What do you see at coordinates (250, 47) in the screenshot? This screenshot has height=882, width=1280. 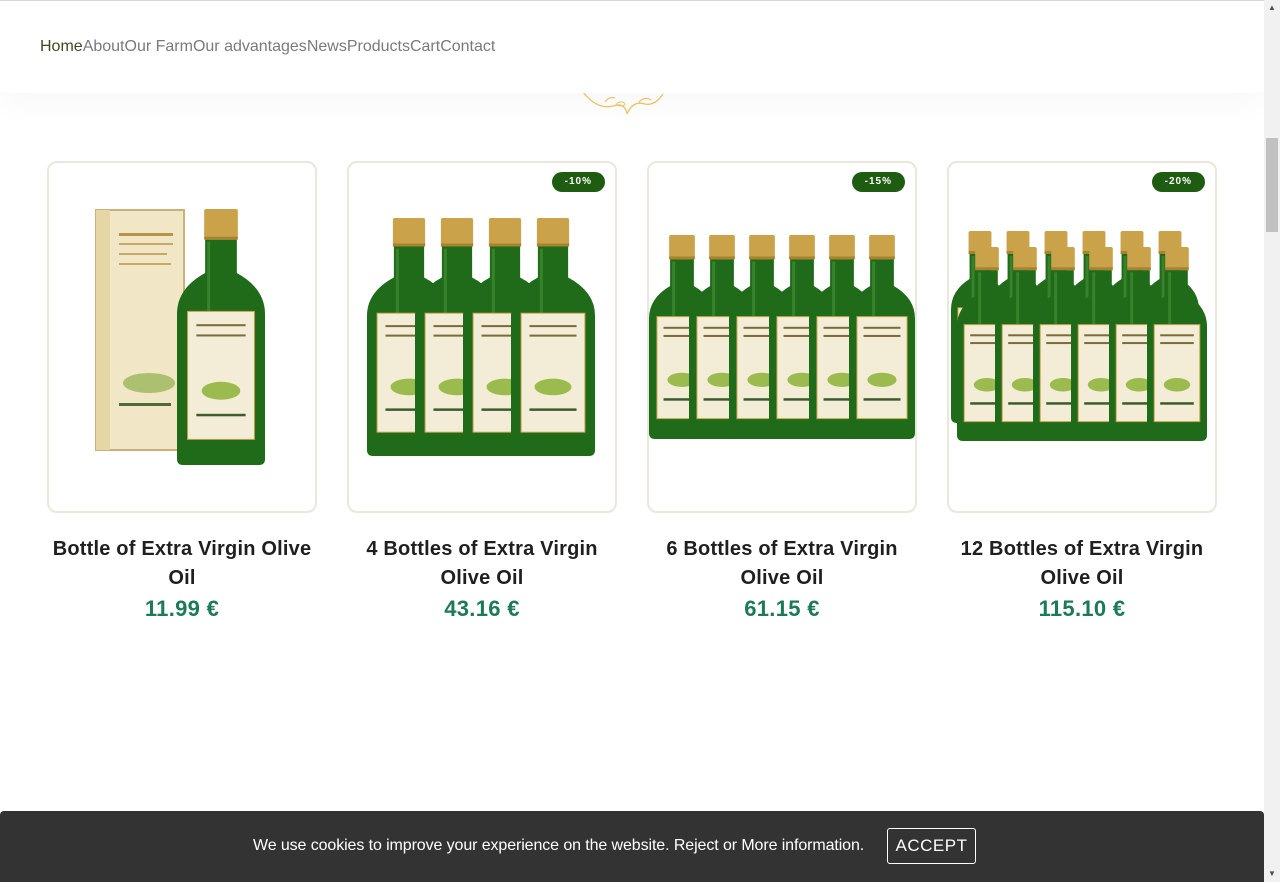 I see `nav-link-our-advantages: Our advantages` at bounding box center [250, 47].